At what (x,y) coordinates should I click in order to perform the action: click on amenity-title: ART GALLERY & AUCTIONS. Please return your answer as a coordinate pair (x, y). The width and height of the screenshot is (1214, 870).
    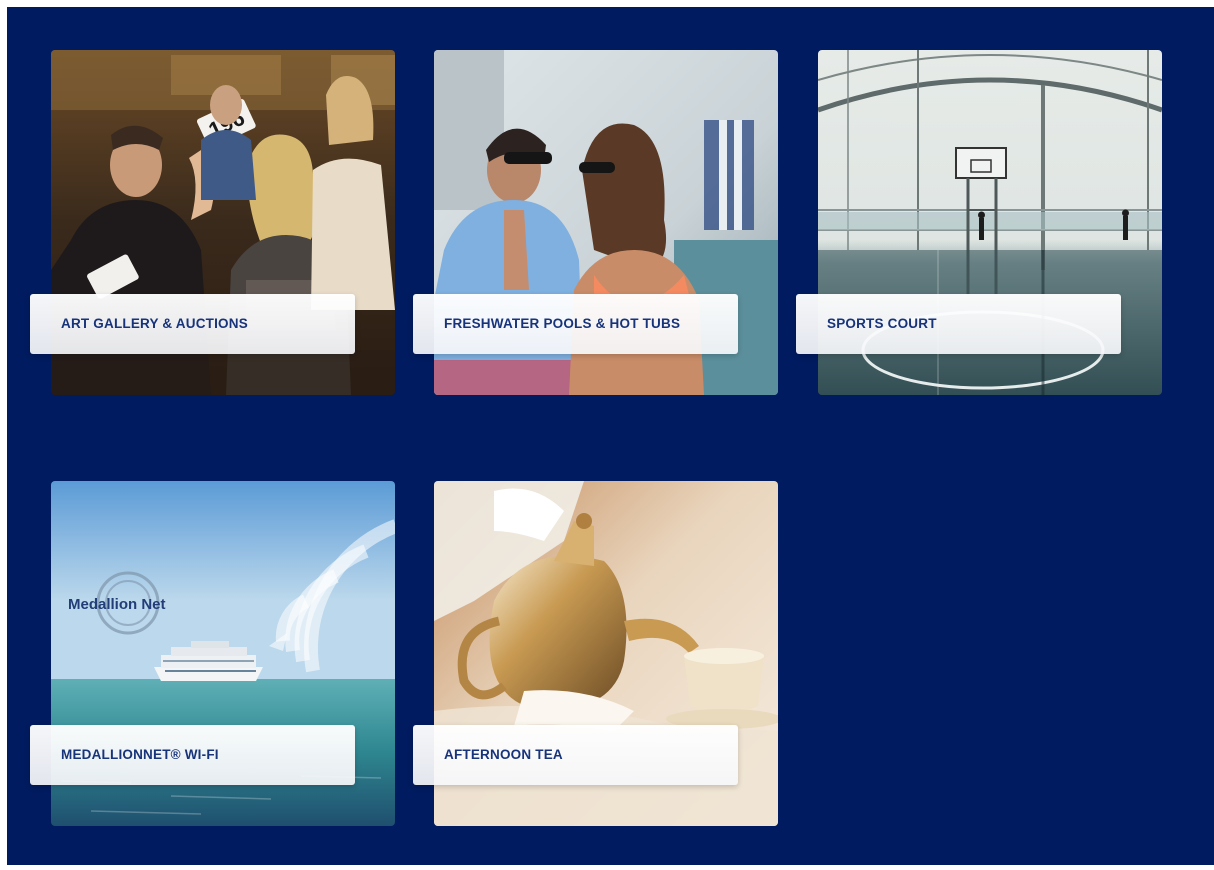
    Looking at the image, I should click on (154, 323).